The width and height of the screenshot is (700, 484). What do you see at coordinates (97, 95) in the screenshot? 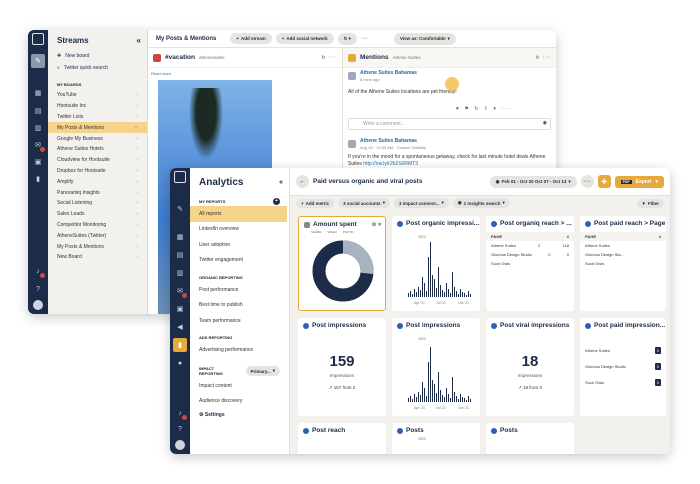
I see `board-item: YouTube ›` at bounding box center [97, 95].